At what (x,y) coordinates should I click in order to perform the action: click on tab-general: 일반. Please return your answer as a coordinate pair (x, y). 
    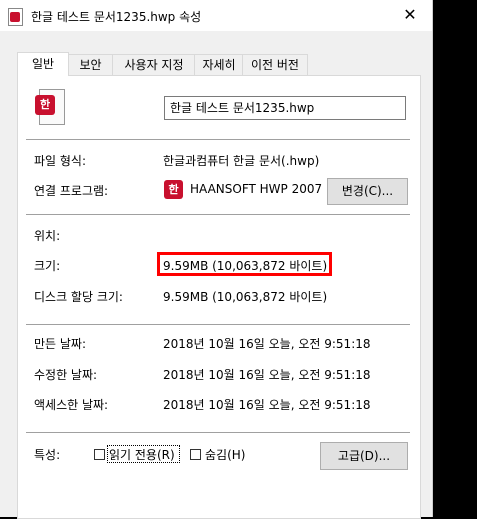
    Looking at the image, I should click on (43, 64).